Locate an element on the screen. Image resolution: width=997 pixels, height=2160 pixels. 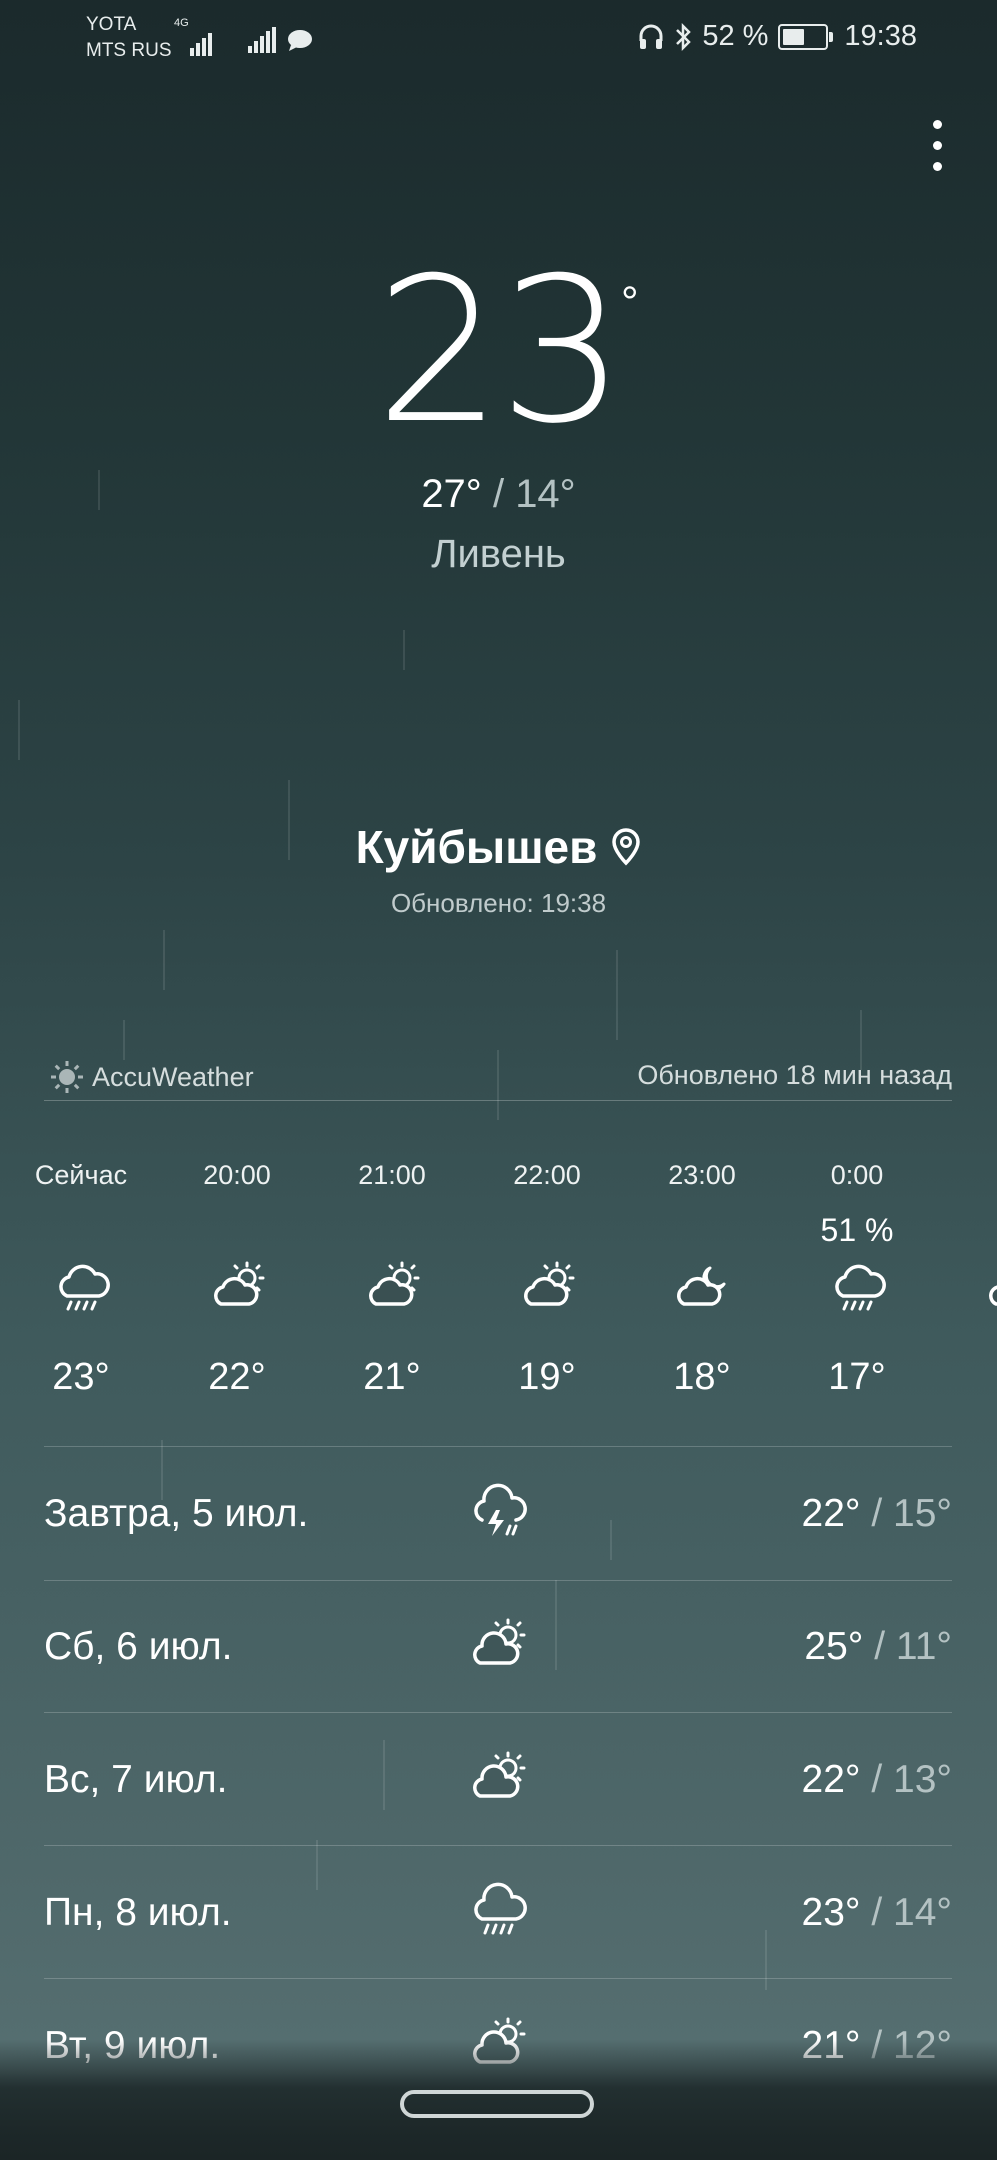
high-temp: 27° is located at coordinates (451, 494).